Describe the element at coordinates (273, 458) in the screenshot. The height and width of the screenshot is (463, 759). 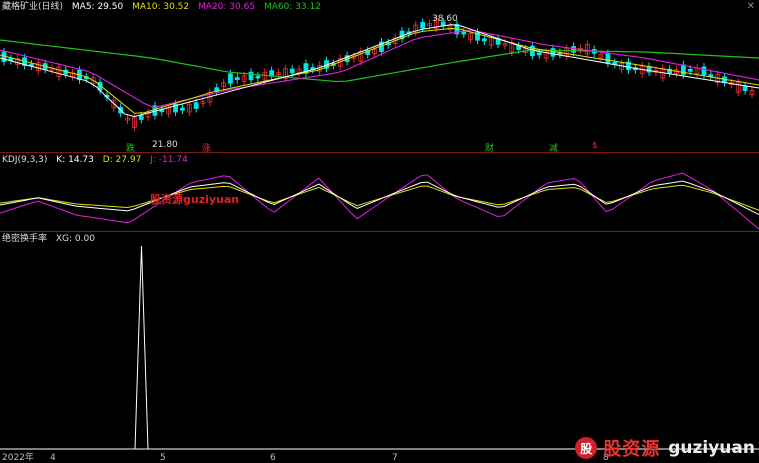
I see `x-axis-month-label: 6` at that location.